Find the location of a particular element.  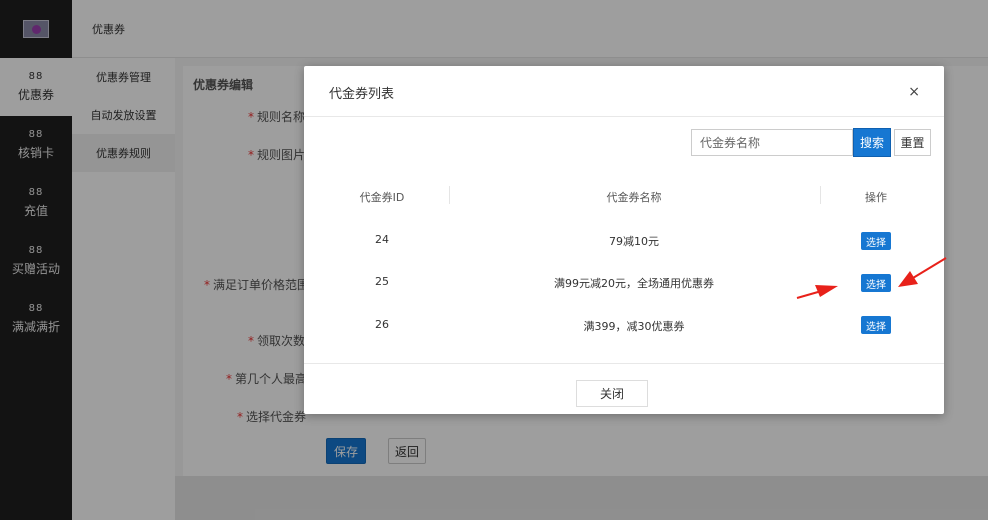

coupon-name-search-input is located at coordinates (772, 142).